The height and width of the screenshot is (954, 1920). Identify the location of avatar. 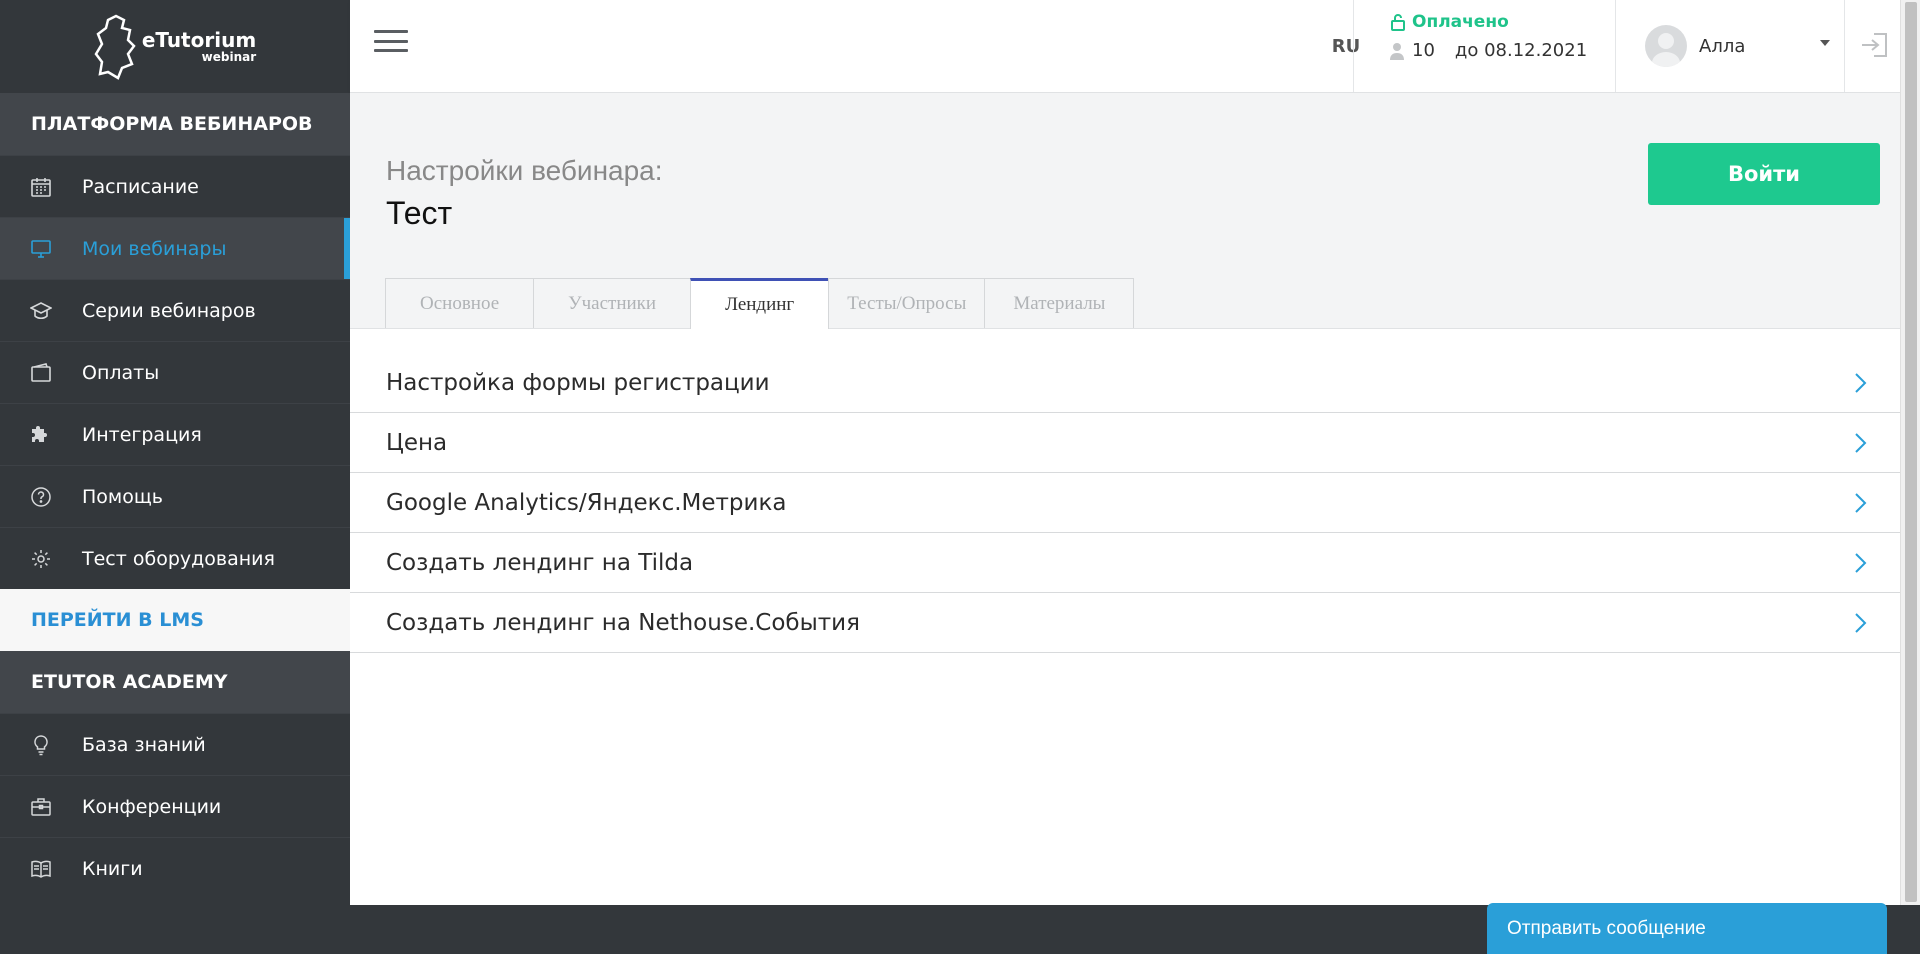
(1666, 46).